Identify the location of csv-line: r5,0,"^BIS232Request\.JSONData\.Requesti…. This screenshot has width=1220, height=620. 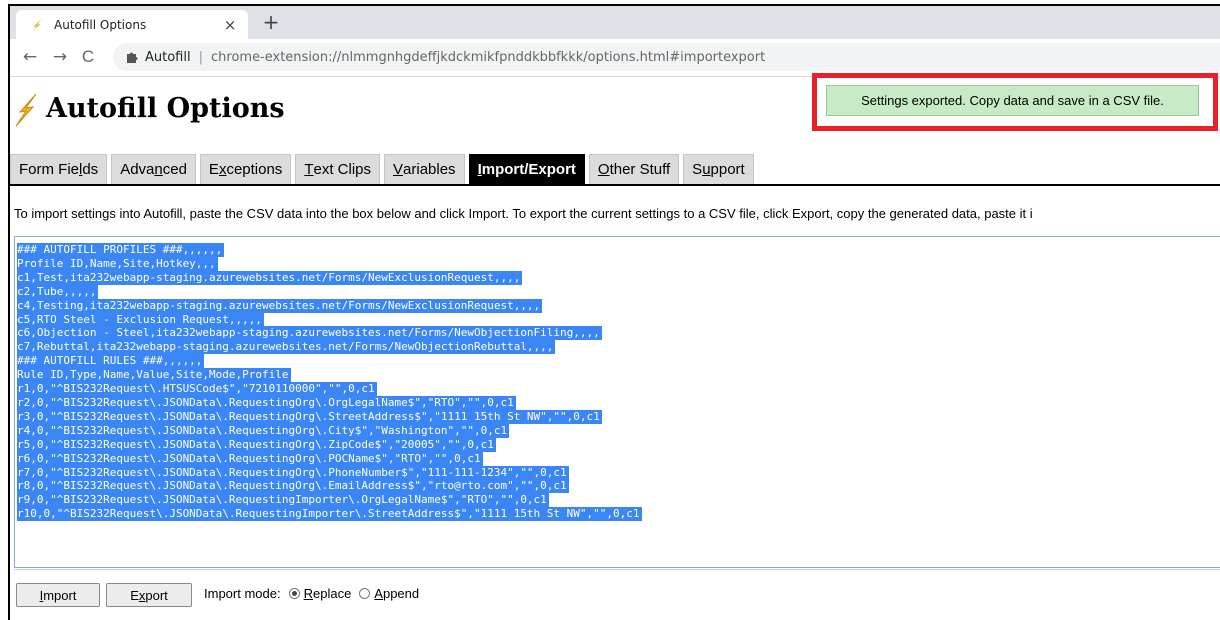
(256, 444).